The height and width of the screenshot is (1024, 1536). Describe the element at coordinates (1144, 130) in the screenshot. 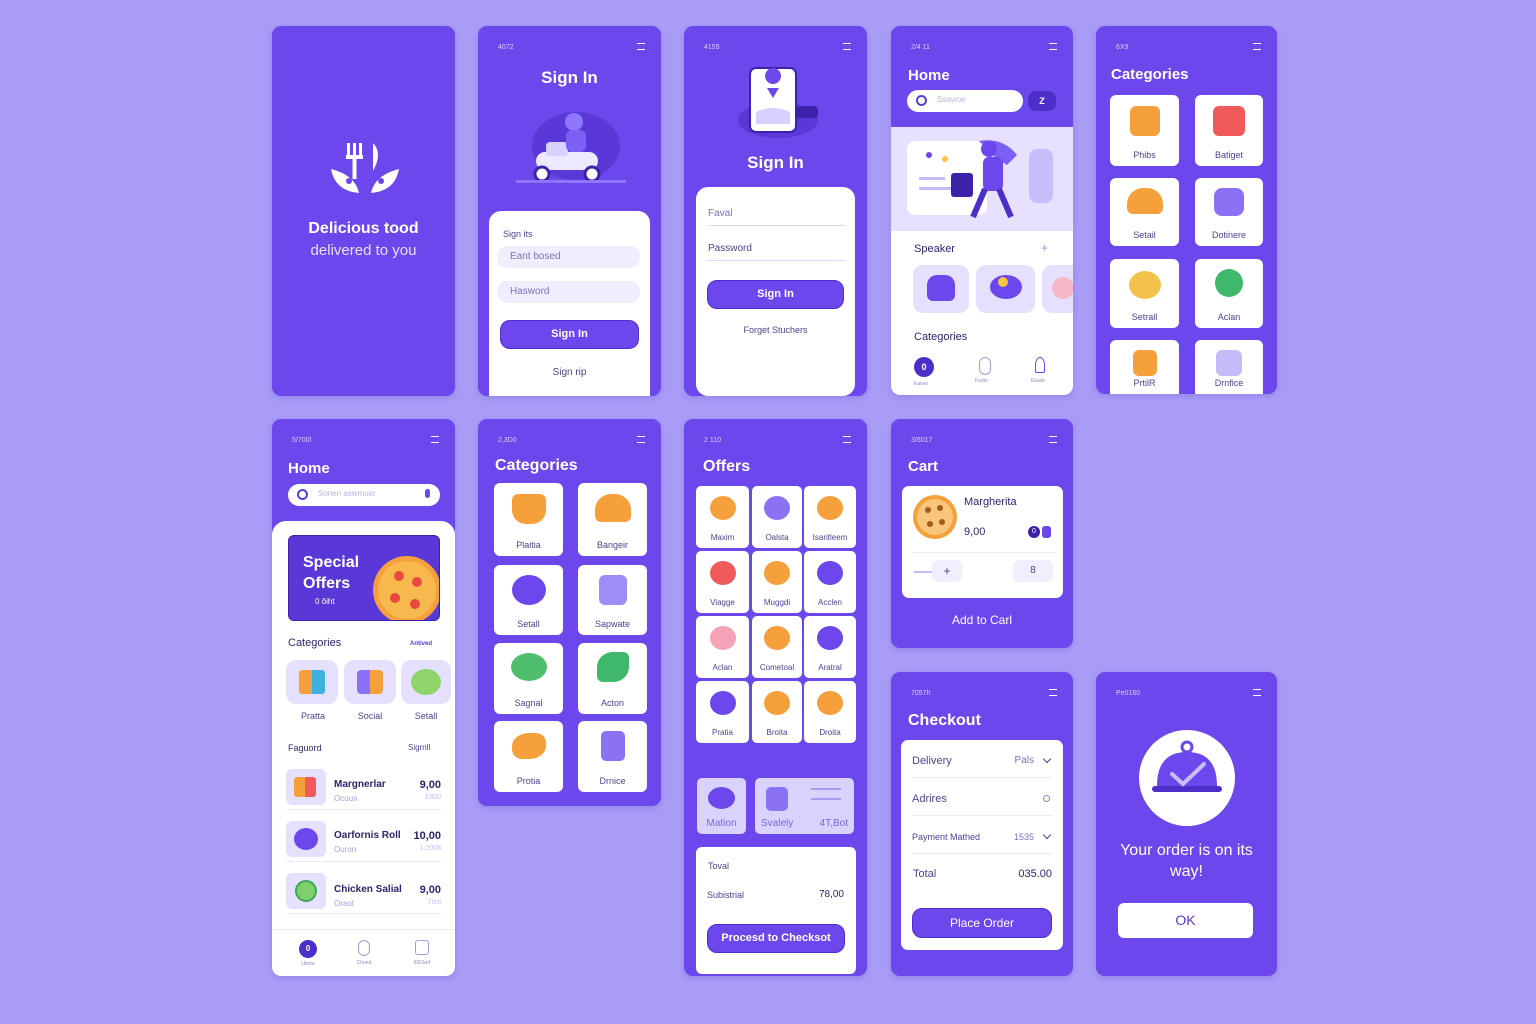

I see `category-tile: Phibs` at that location.